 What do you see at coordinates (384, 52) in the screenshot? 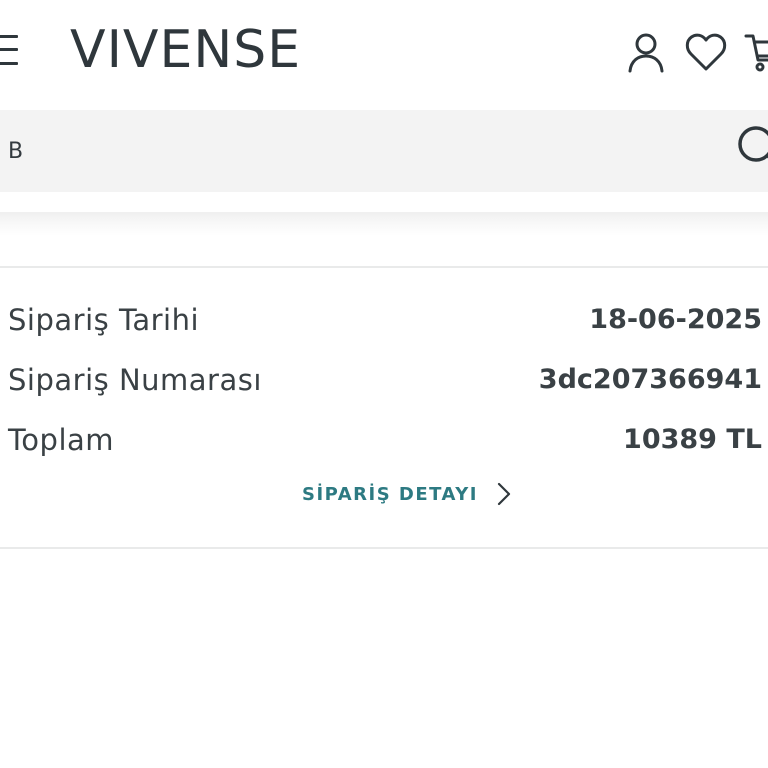
I see `header: VIVENSE` at bounding box center [384, 52].